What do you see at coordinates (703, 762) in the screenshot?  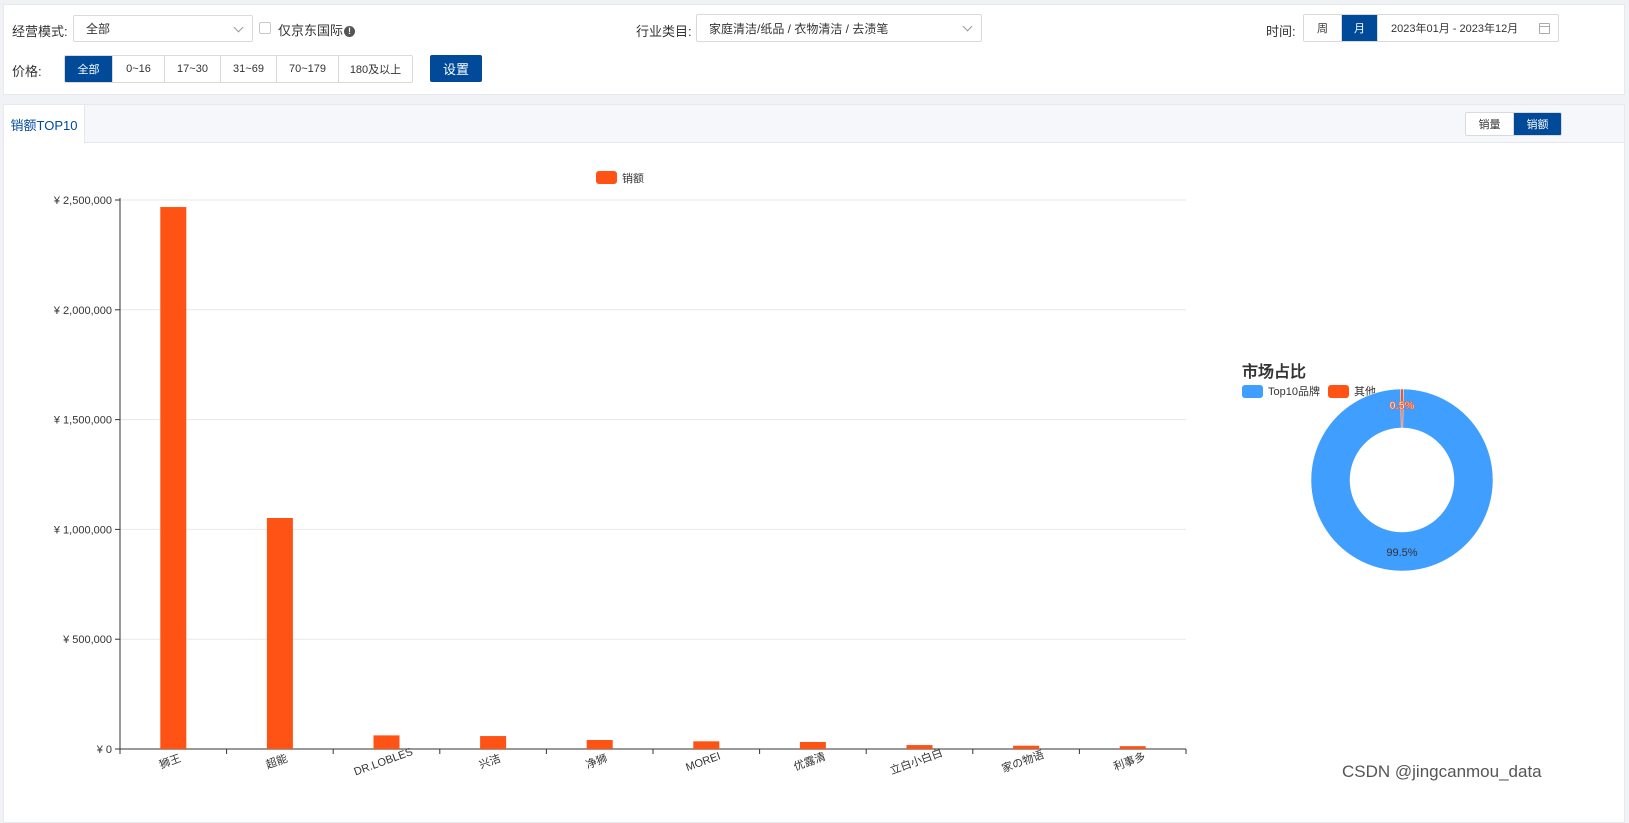 I see `x-tick-label: MOREI` at bounding box center [703, 762].